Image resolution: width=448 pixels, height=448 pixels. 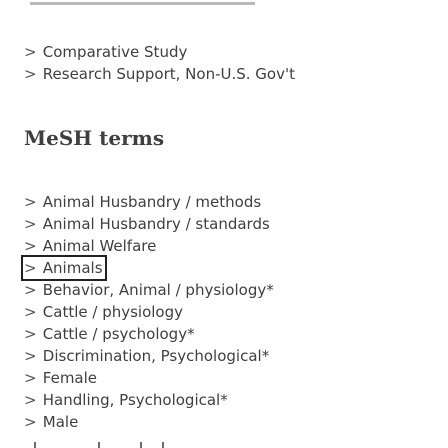 I want to click on mesh-term-item-focused: > Animals, so click(x=64, y=268).